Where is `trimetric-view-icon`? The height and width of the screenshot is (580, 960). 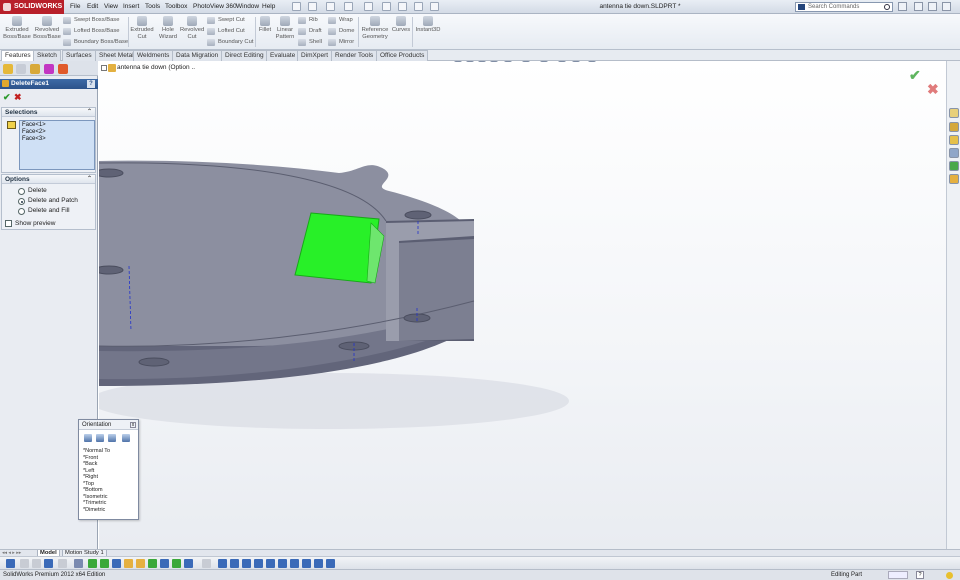 trimetric-view-icon is located at coordinates (318, 563).